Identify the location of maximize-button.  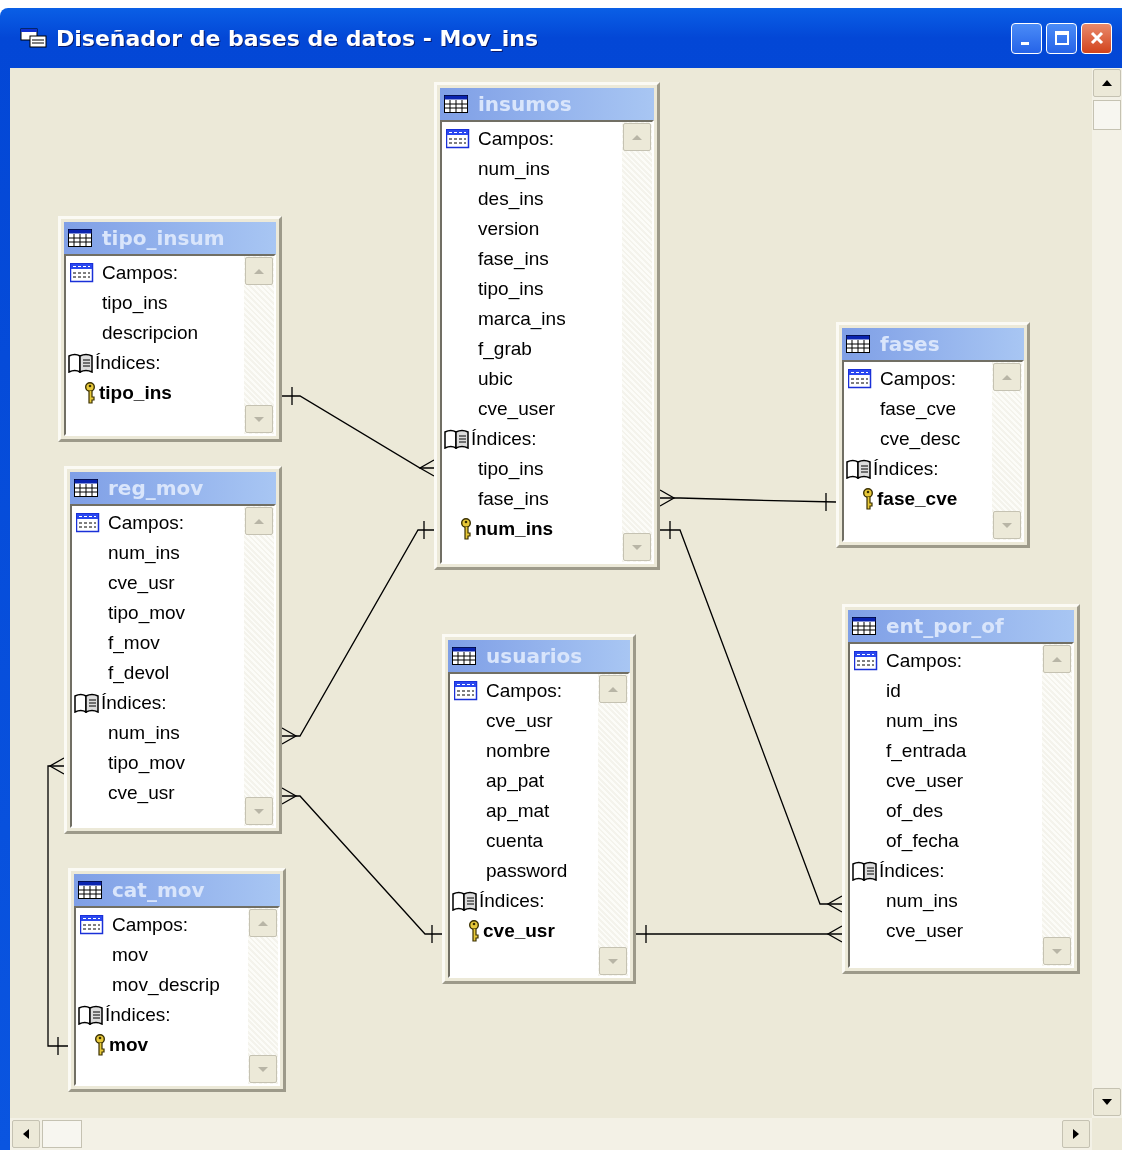
(1061, 38).